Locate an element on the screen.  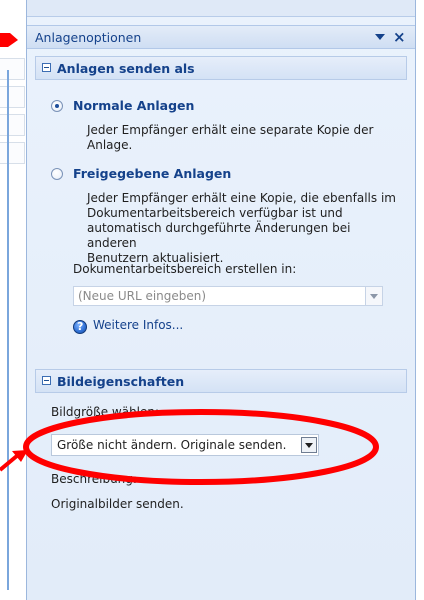
section-header-attachments: Anlagen senden als is located at coordinates (221, 68).